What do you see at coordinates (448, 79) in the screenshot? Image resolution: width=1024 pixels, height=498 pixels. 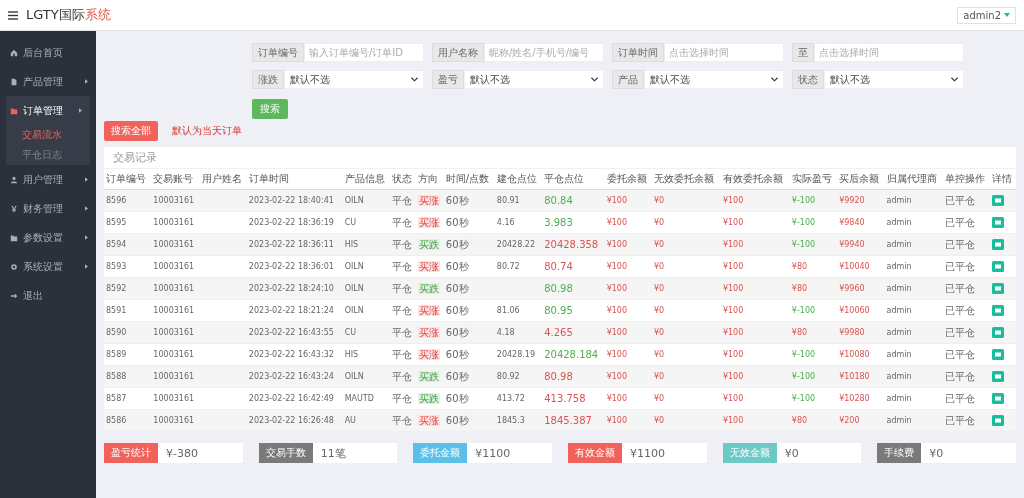 I see `filter-label: 盈亏` at bounding box center [448, 79].